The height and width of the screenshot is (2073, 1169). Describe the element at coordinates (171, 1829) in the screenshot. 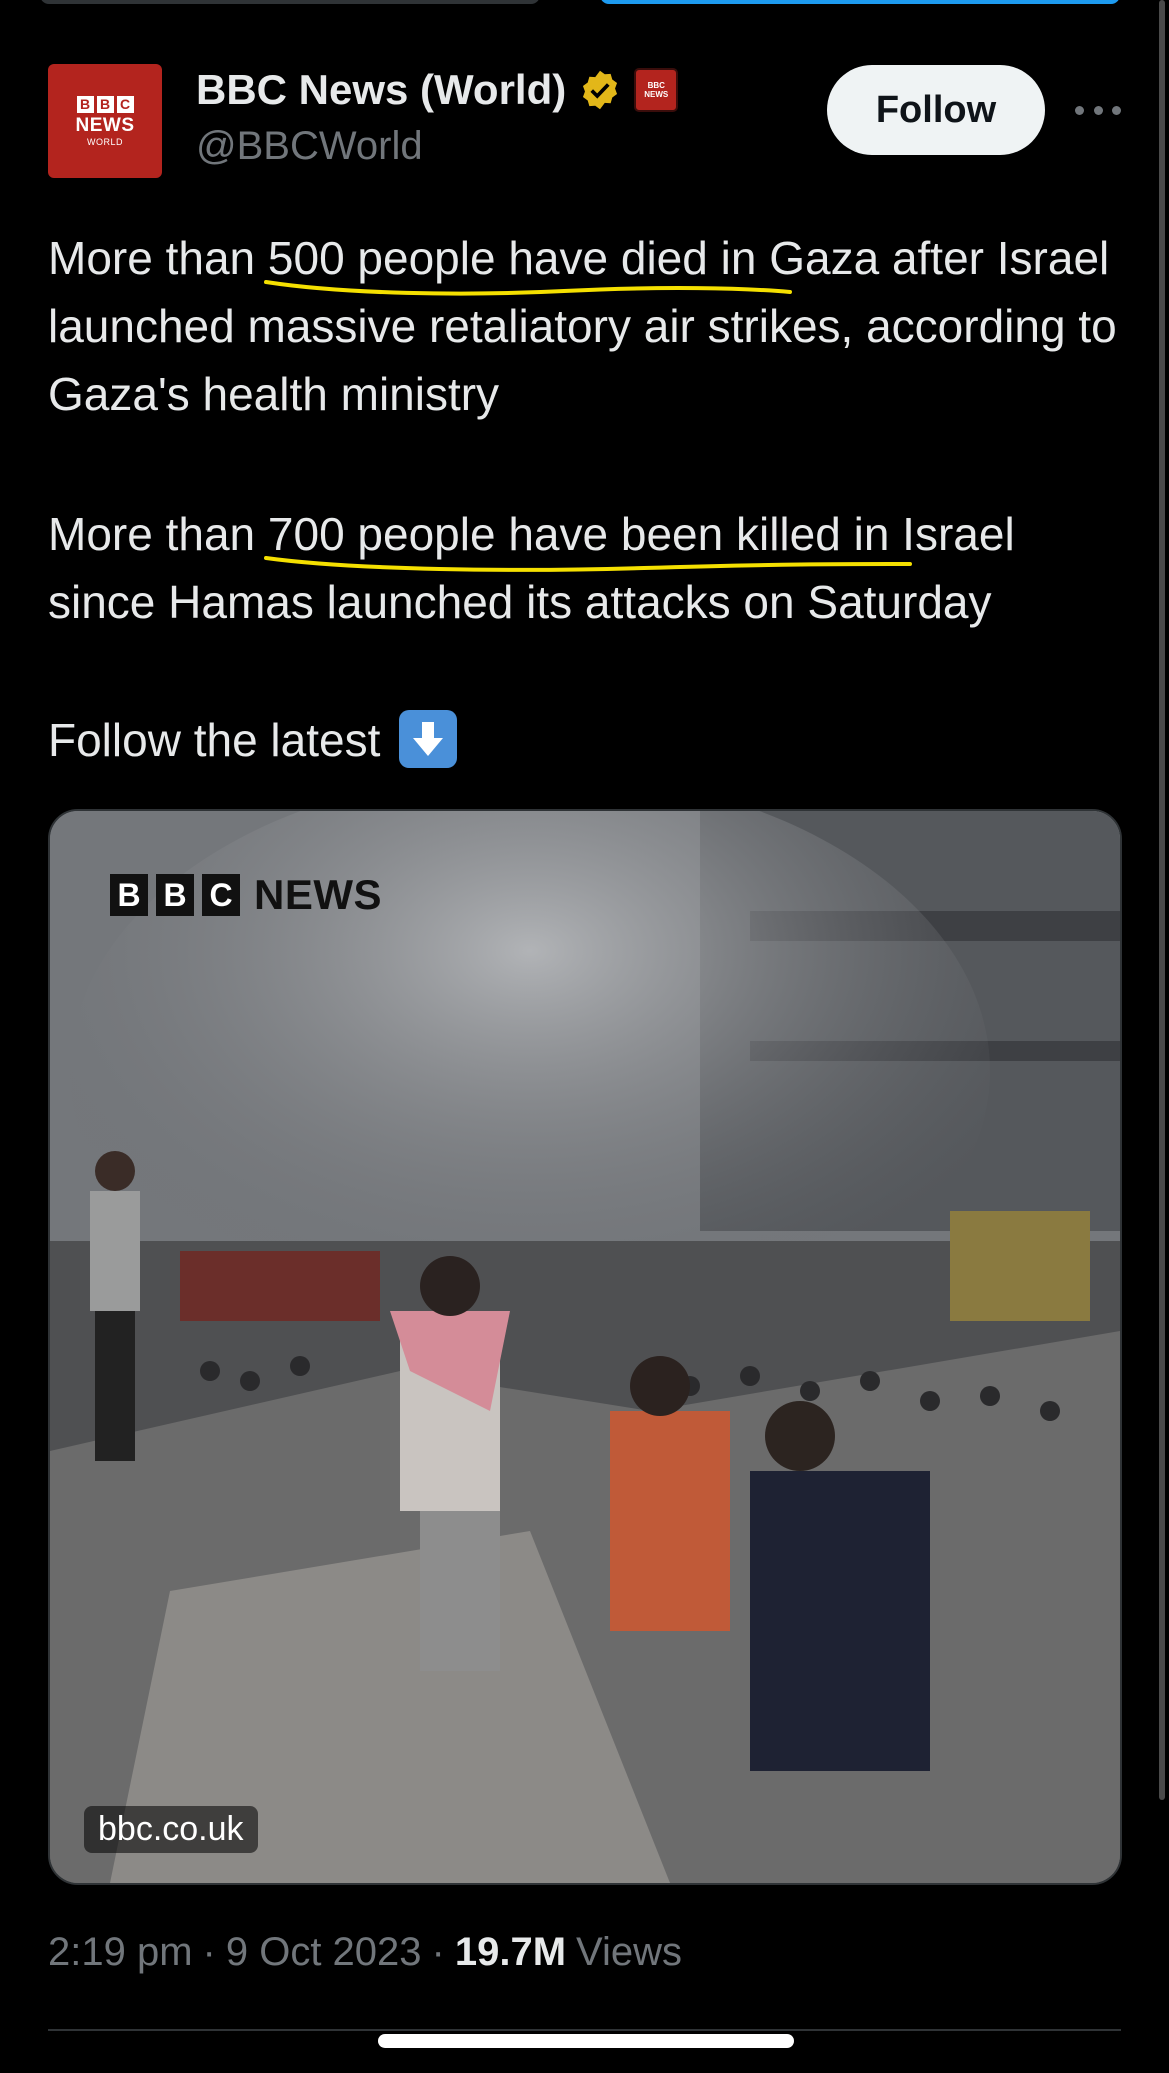

I see `link-domain-chip: bbc.co.uk` at that location.